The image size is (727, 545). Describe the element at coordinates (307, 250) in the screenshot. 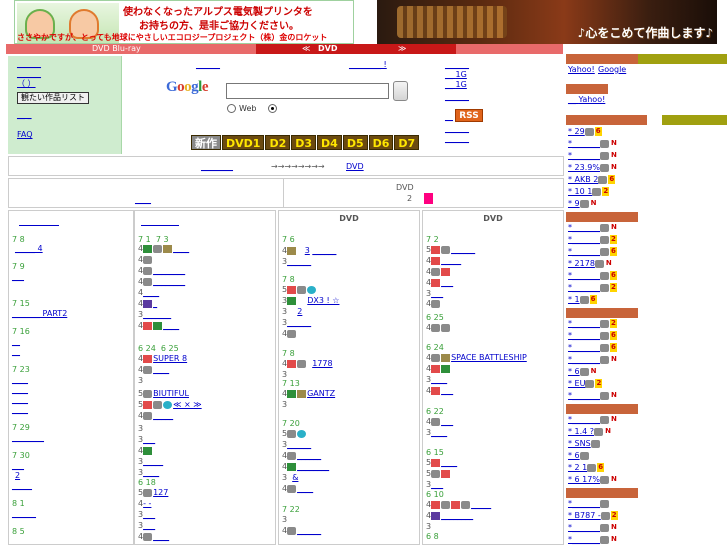

I see `entry-link: 3` at that location.